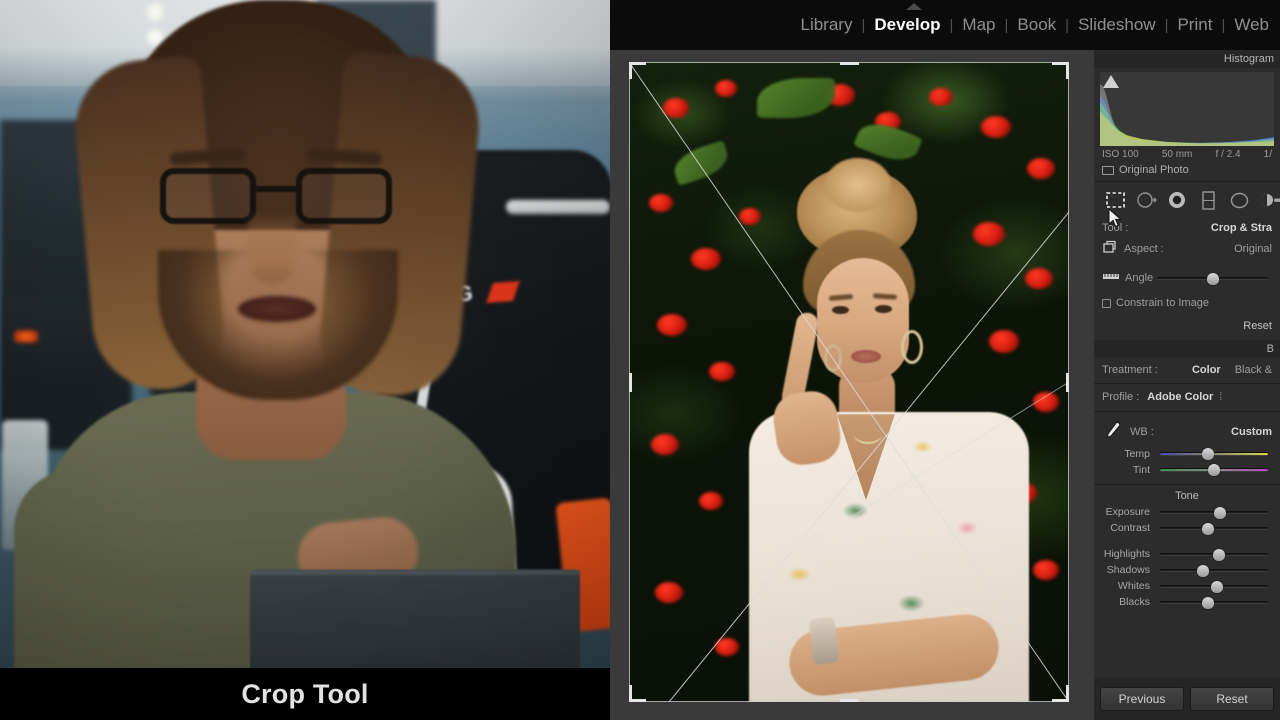 This screenshot has width=1280, height=720. Describe the element at coordinates (1220, 512) in the screenshot. I see `exposure-slider-knob` at that location.